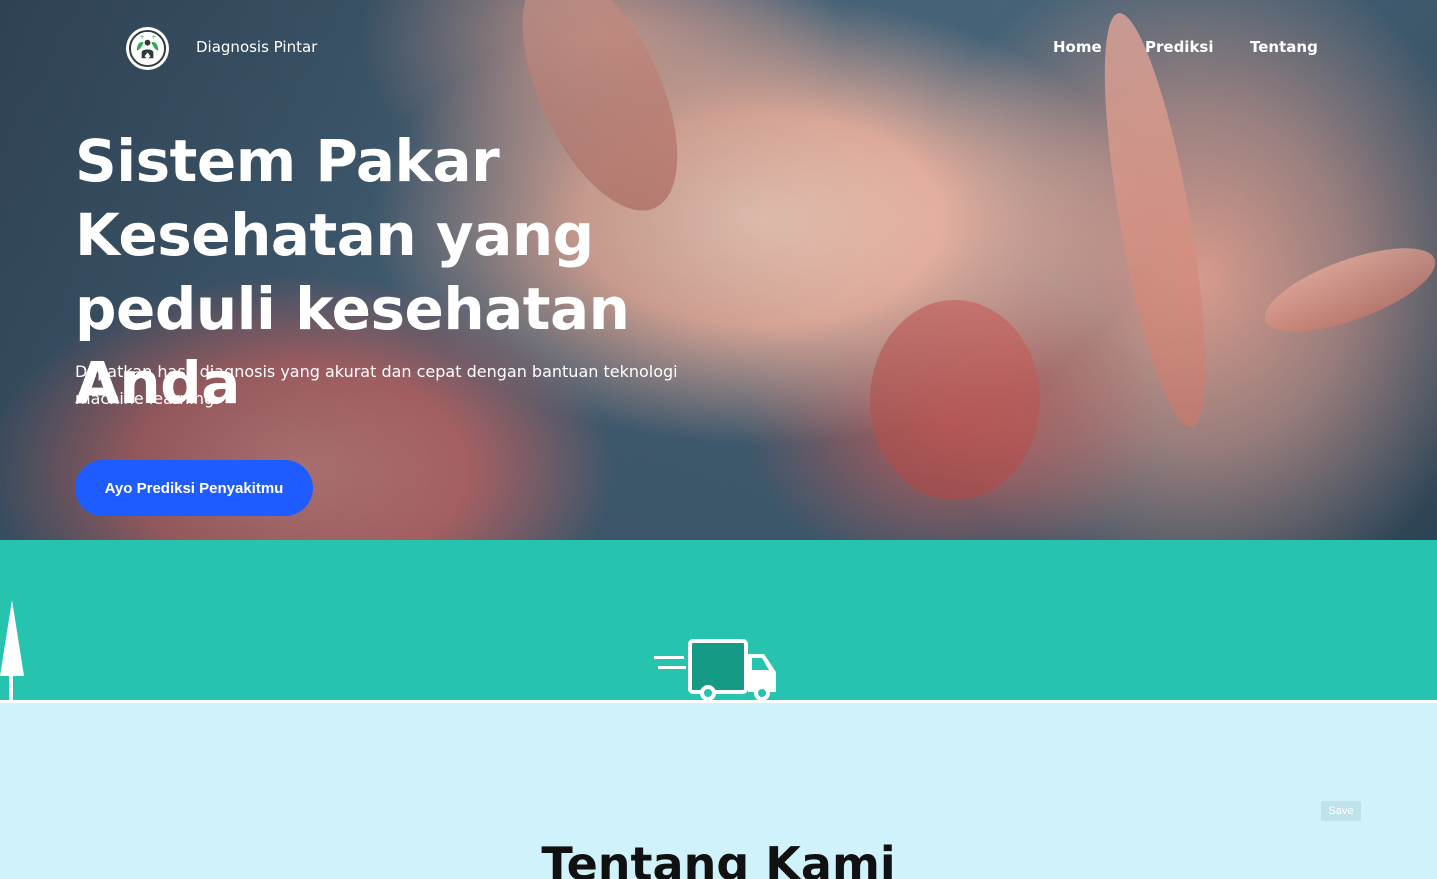 Image resolution: width=1437 pixels, height=879 pixels. Describe the element at coordinates (194, 488) in the screenshot. I see `predict-cta-button: Ayo Prediksi Penyakitmu` at that location.